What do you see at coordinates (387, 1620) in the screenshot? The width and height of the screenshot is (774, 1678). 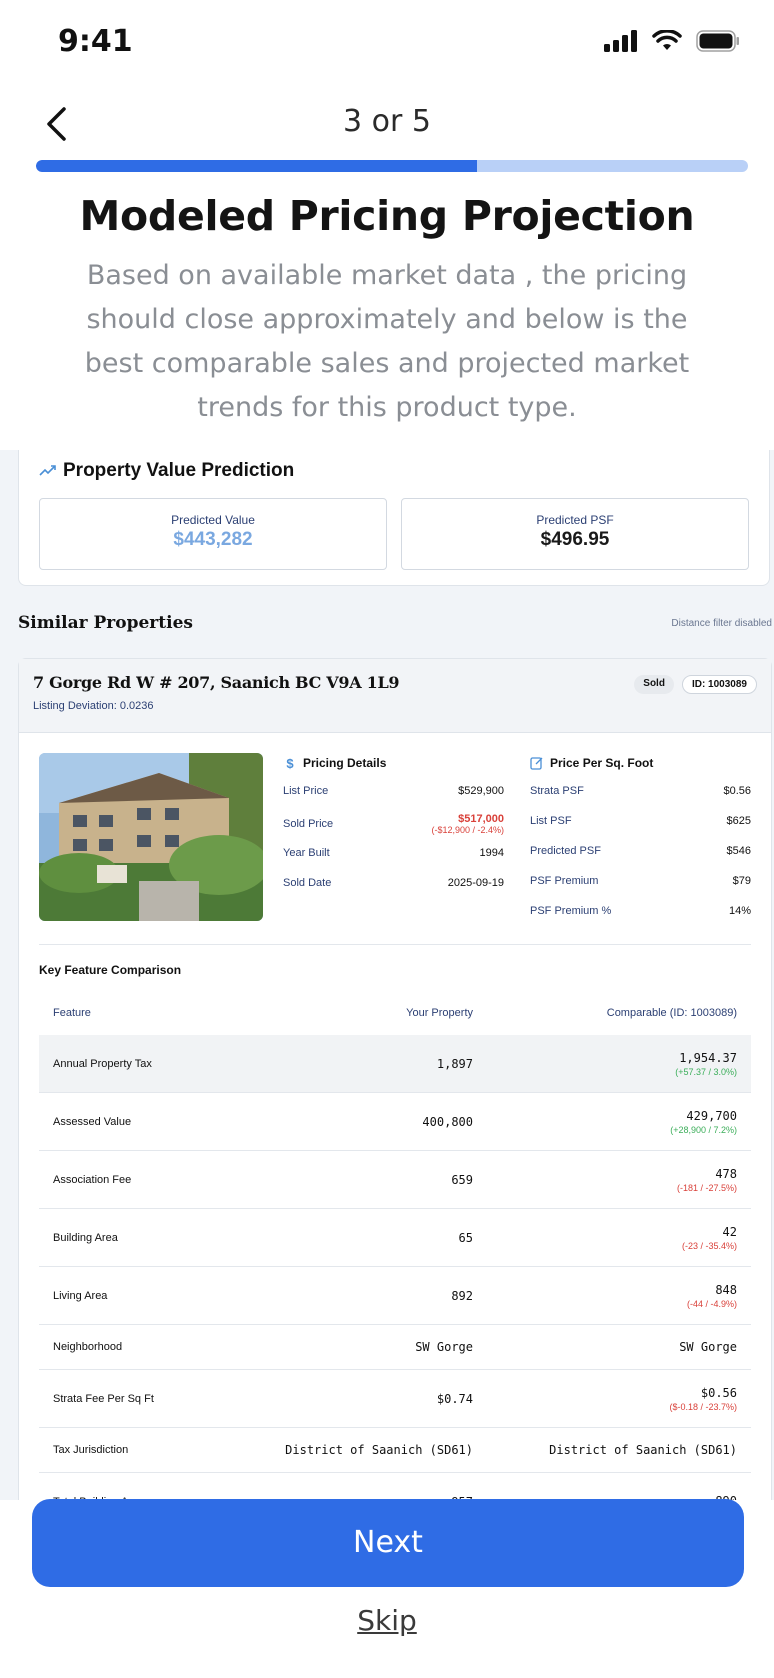 I see `skip-link: Skip` at bounding box center [387, 1620].